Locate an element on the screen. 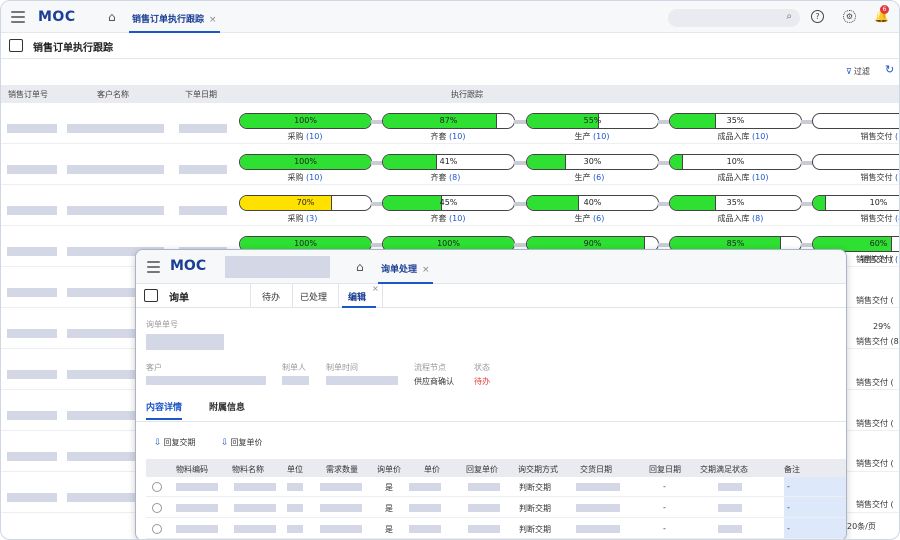 This screenshot has height=540, width=900. tab-content-details: 内容详情 is located at coordinates (164, 410).